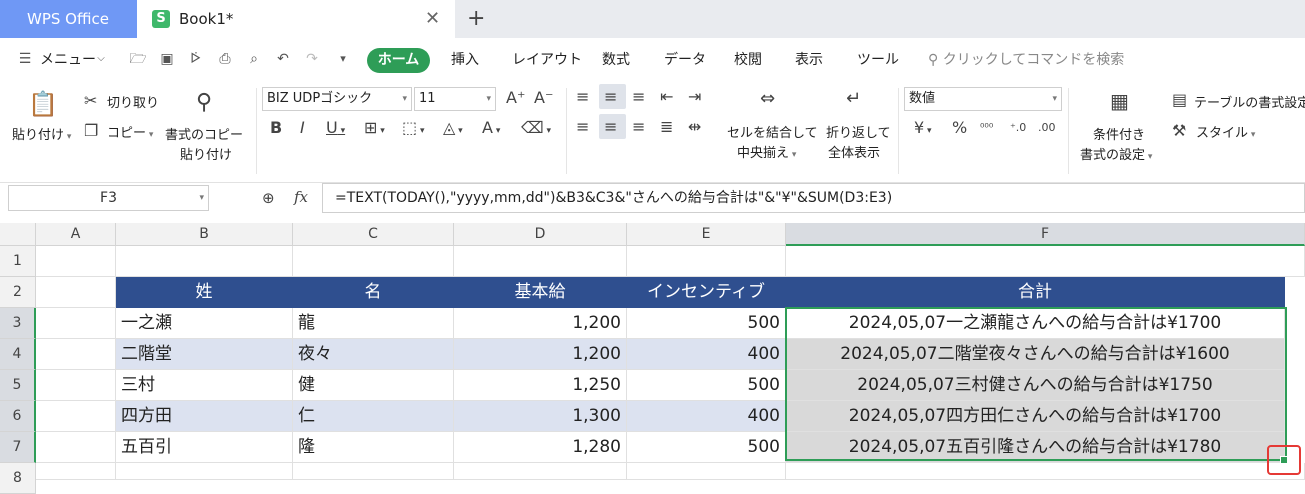  What do you see at coordinates (582, 127) in the screenshot?
I see `align-left-icon: ≡` at bounding box center [582, 127].